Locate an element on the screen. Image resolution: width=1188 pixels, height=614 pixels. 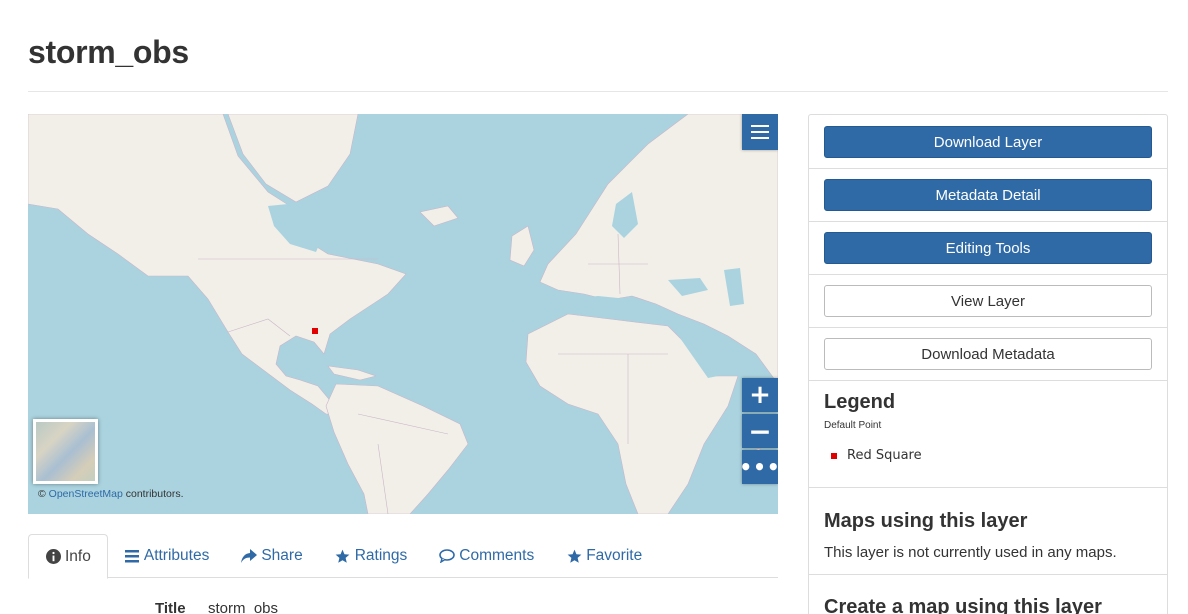
editing-tools-button: Editing Tools is located at coordinates (988, 248).